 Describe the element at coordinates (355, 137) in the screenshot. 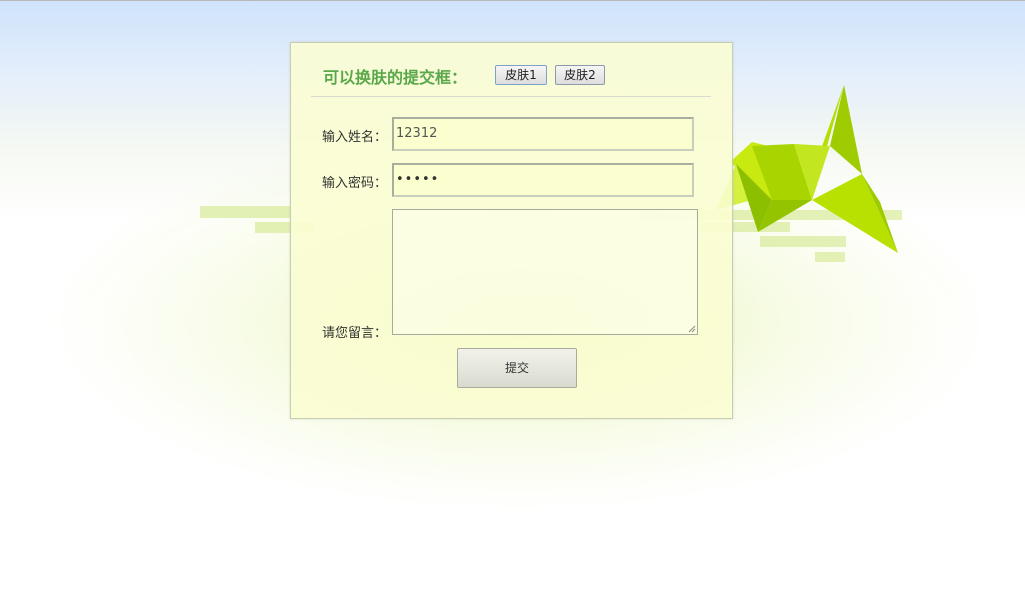

I see `name-label: 输入姓名：` at that location.